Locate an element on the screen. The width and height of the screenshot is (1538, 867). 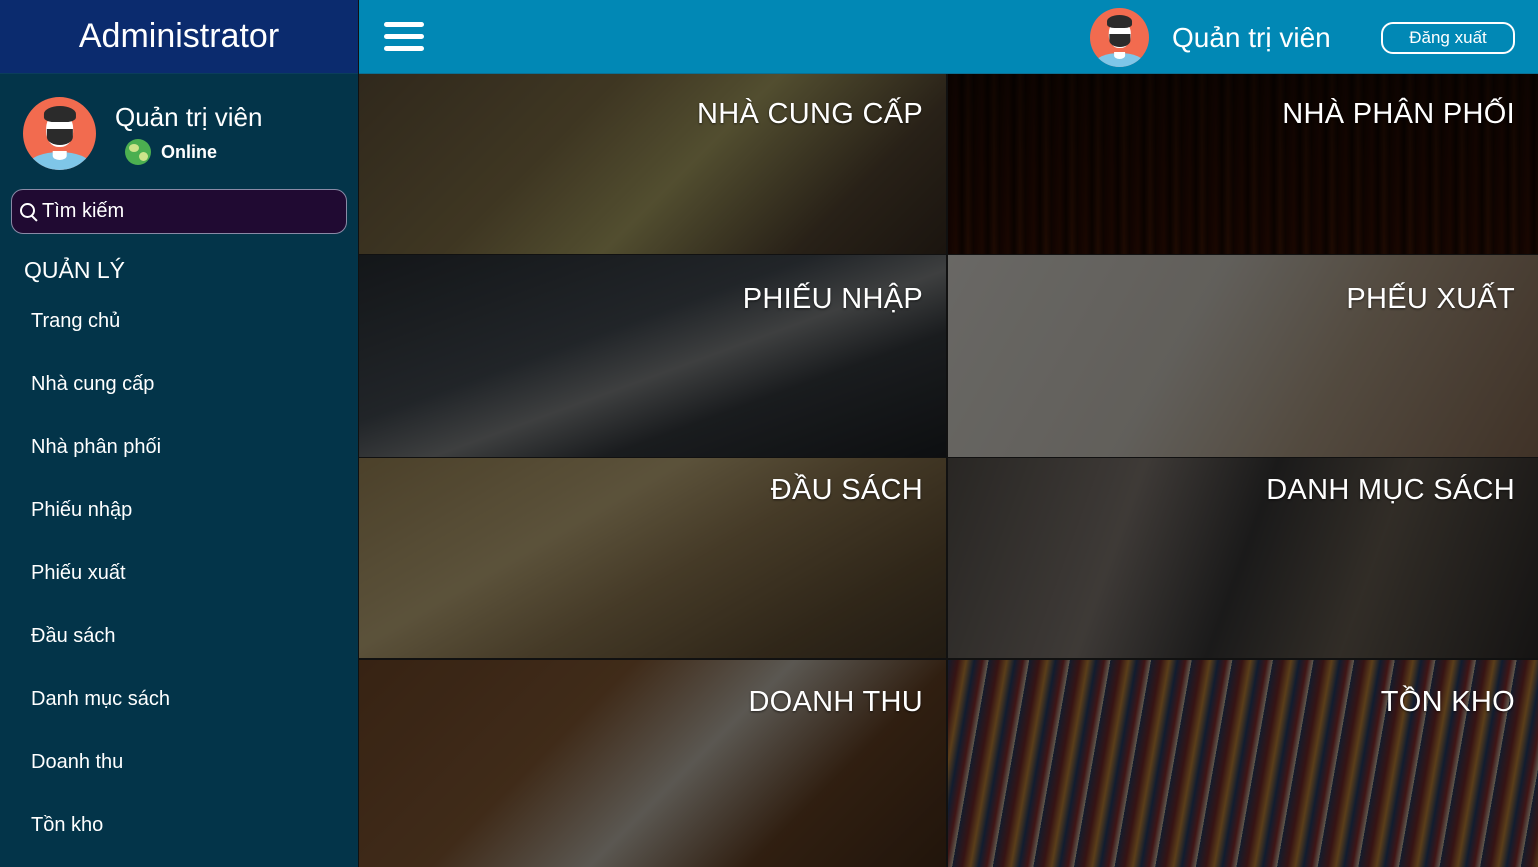
sidebar-item-inventory: Tồn kho is located at coordinates (179, 825).